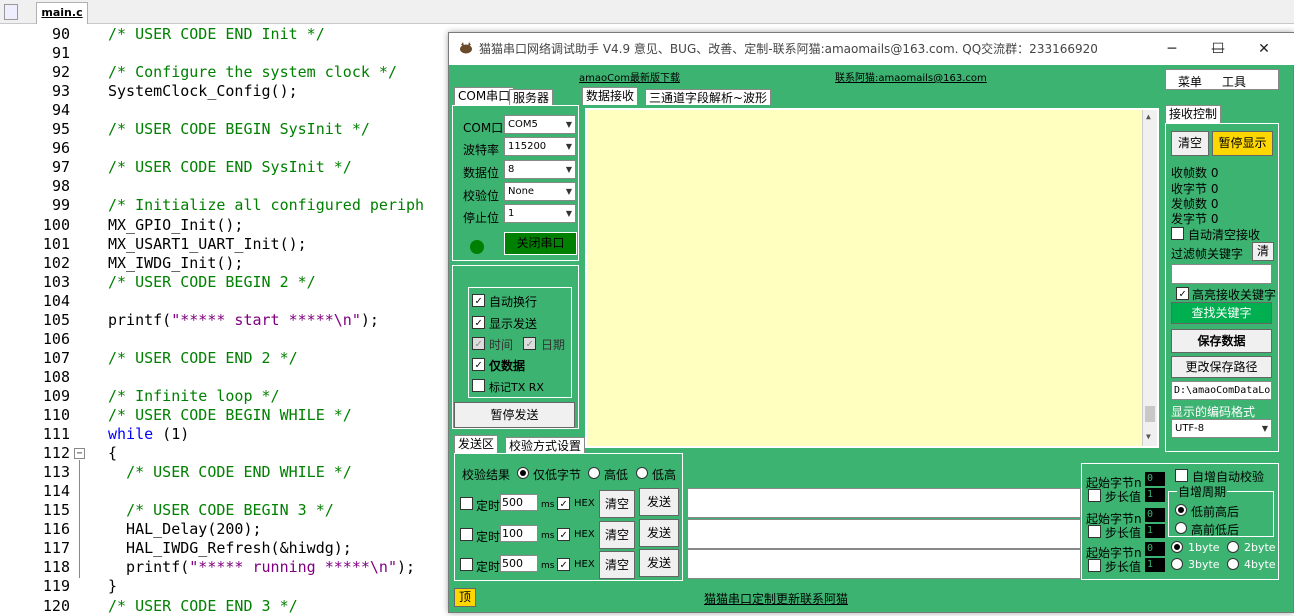 This screenshot has height=616, width=1294. Describe the element at coordinates (148, 434) in the screenshot. I see `code-line: while (1)` at that location.